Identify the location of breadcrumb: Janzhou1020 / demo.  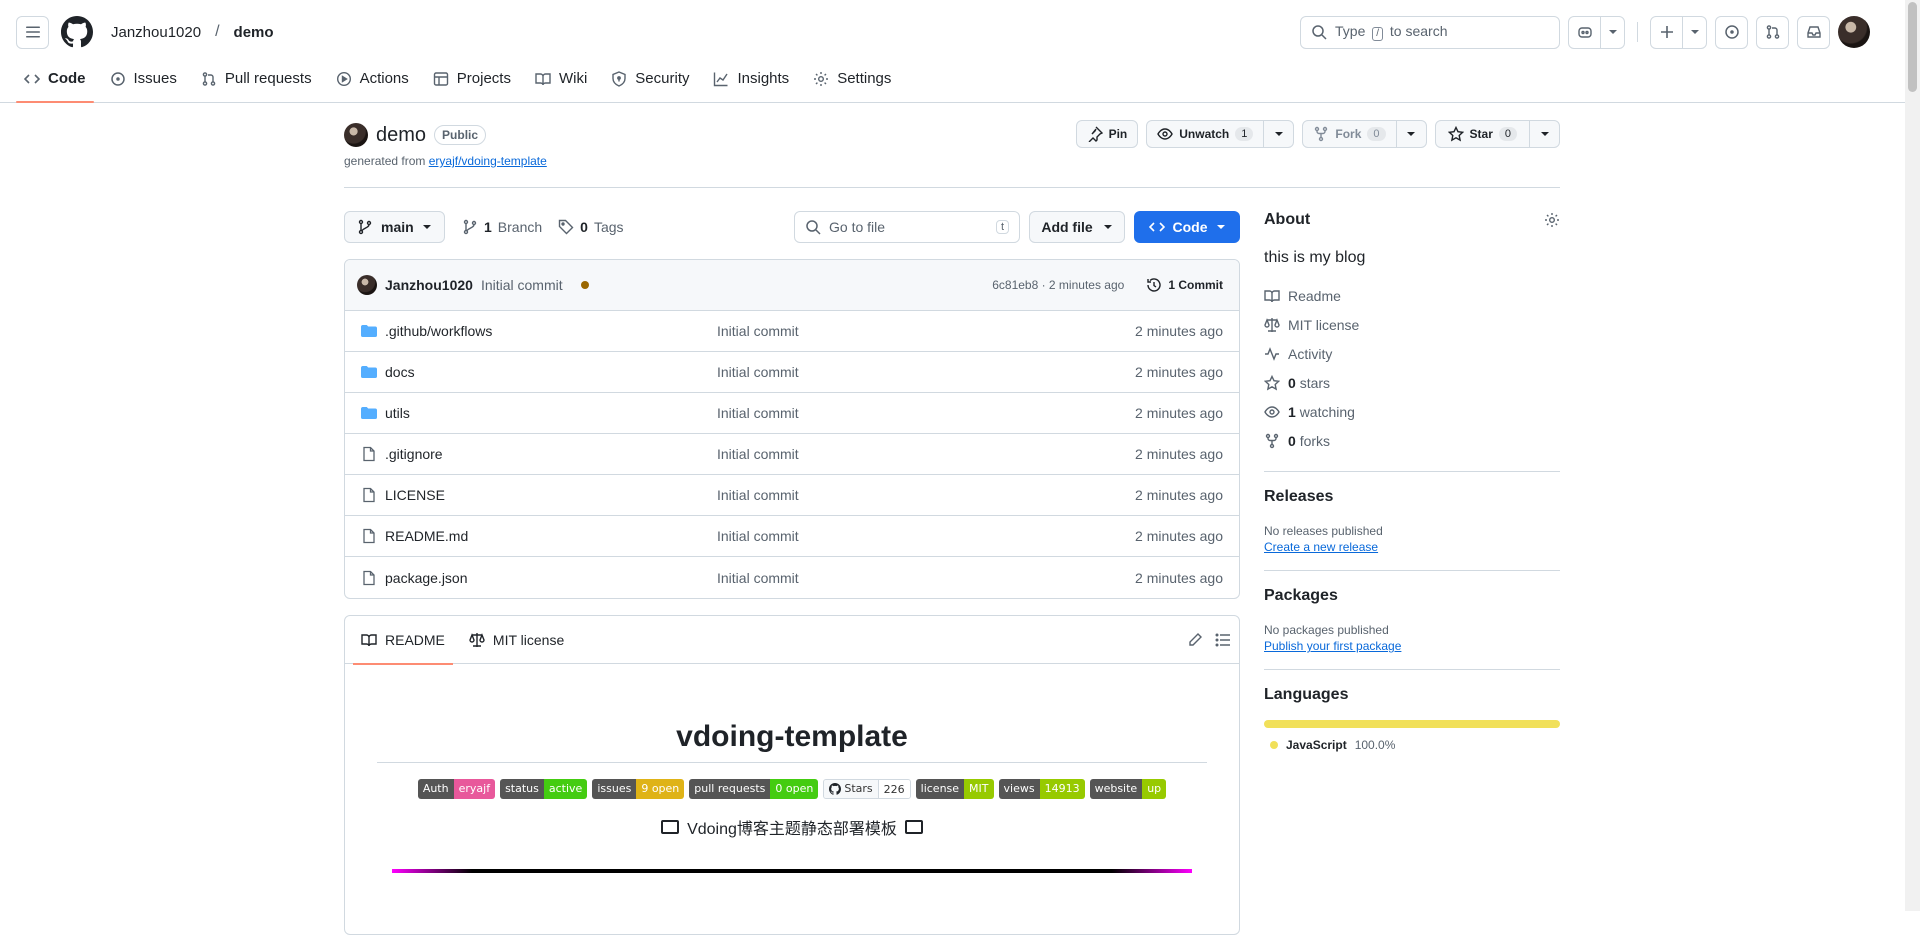
(192, 32).